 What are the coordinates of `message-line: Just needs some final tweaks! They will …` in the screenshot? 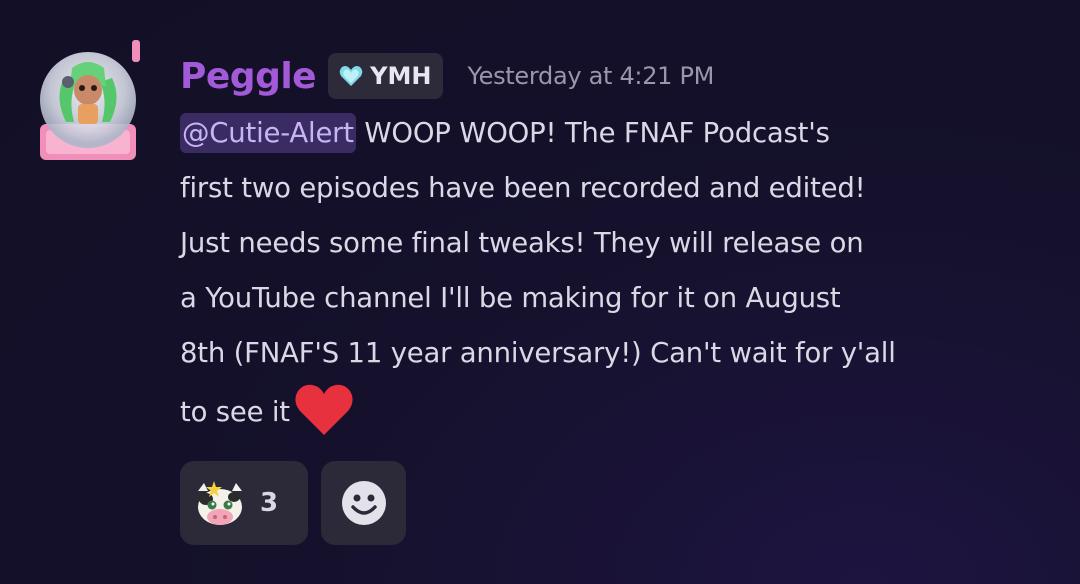 It's located at (522, 243).